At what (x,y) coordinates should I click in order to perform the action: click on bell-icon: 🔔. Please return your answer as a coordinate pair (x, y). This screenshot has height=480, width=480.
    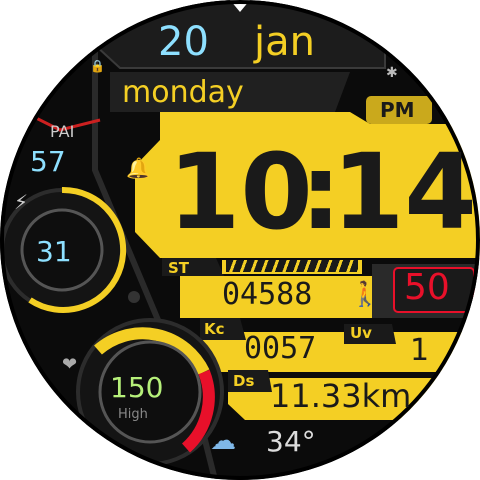
    Looking at the image, I should click on (138, 168).